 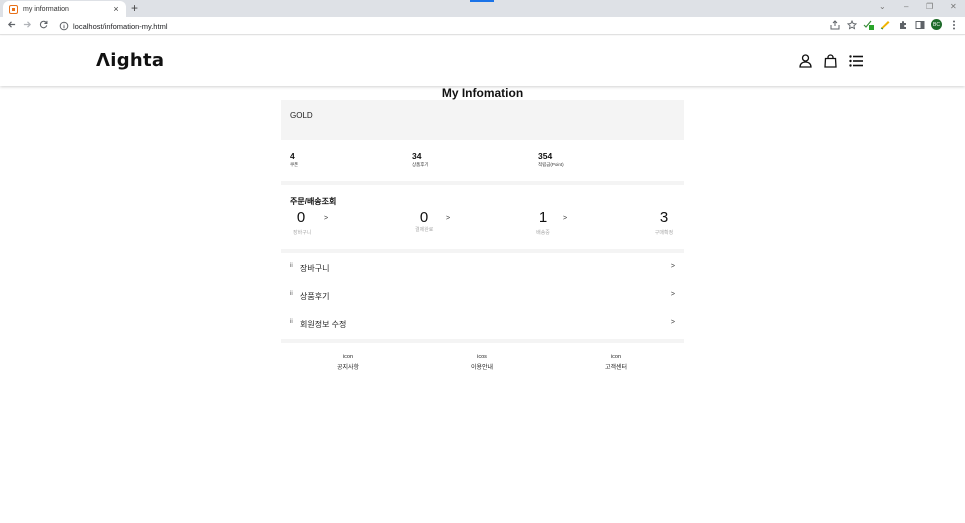 What do you see at coordinates (315, 296) in the screenshot?
I see `menu-item-label: 상품후기` at bounding box center [315, 296].